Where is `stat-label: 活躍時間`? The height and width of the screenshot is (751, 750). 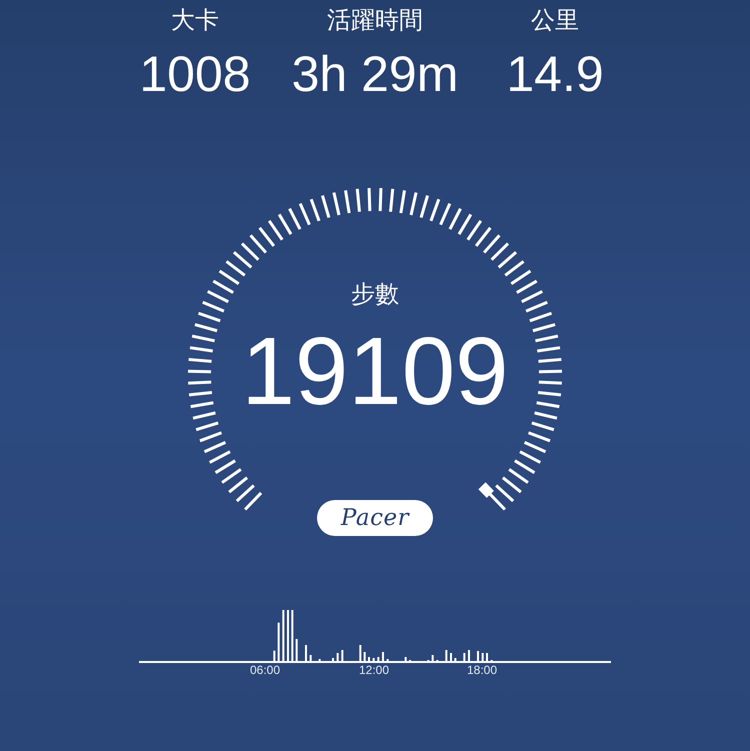
stat-label: 活躍時間 is located at coordinates (375, 21).